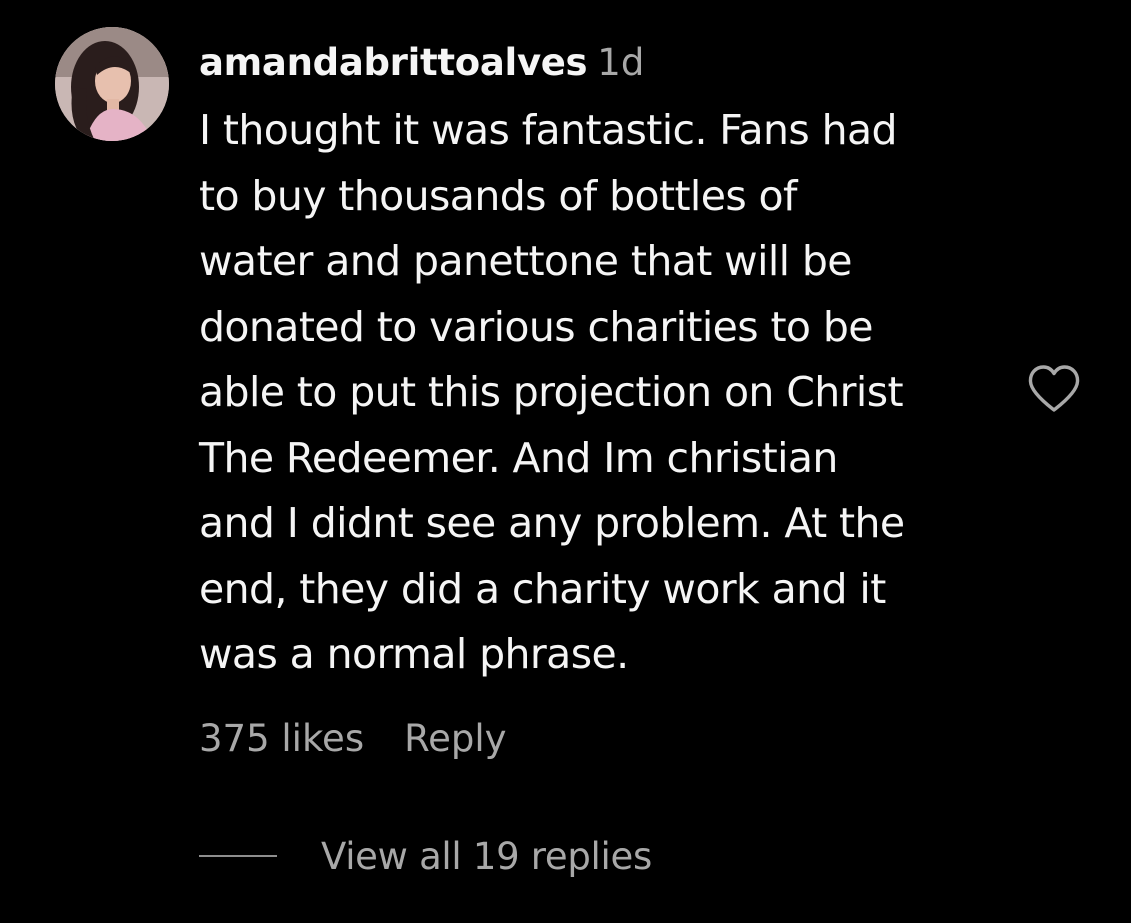  Describe the element at coordinates (486, 856) in the screenshot. I see `view-replies-label: View all 19 replies` at that location.